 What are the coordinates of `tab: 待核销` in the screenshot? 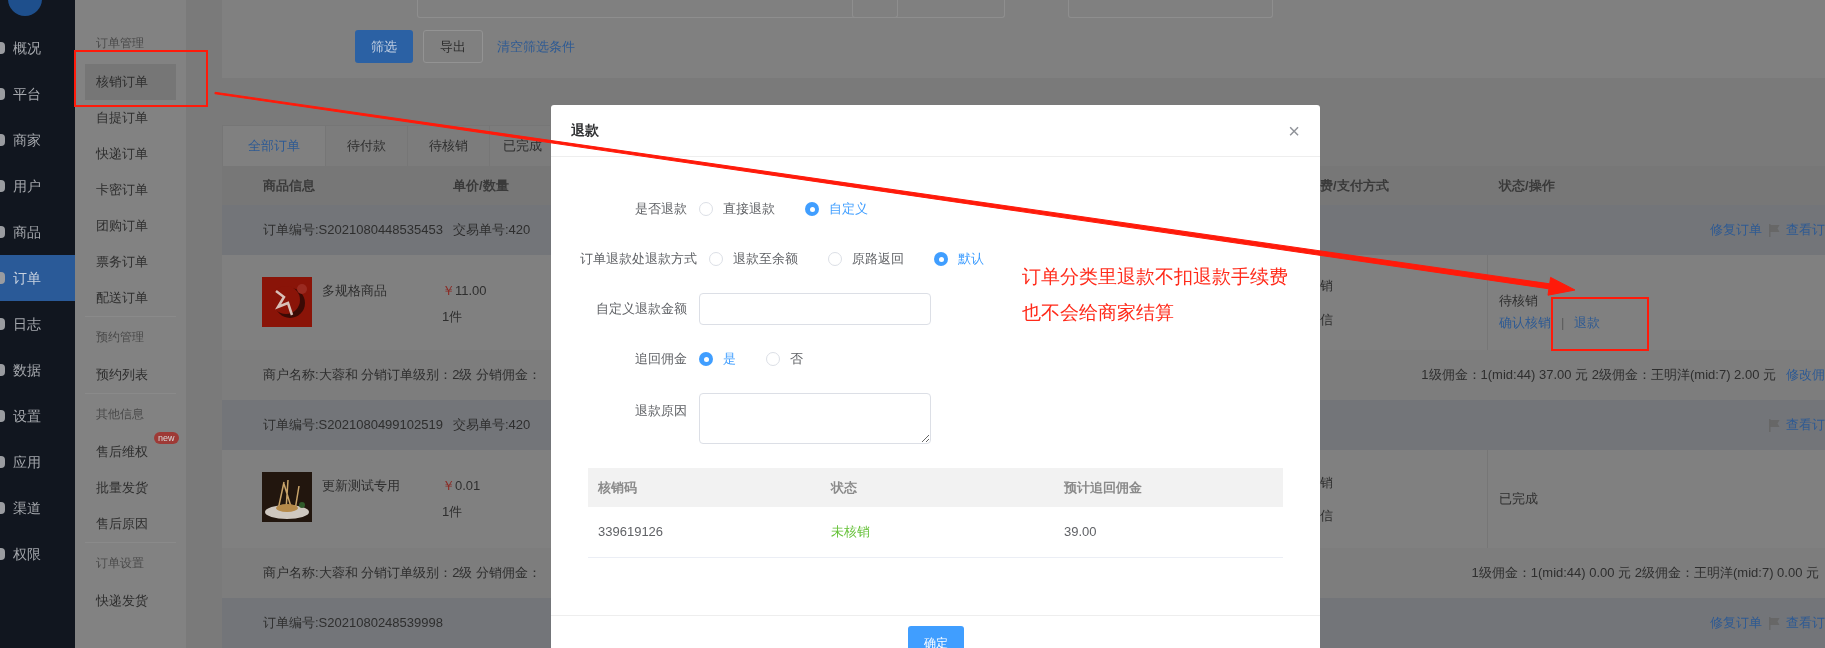 It's located at (449, 145).